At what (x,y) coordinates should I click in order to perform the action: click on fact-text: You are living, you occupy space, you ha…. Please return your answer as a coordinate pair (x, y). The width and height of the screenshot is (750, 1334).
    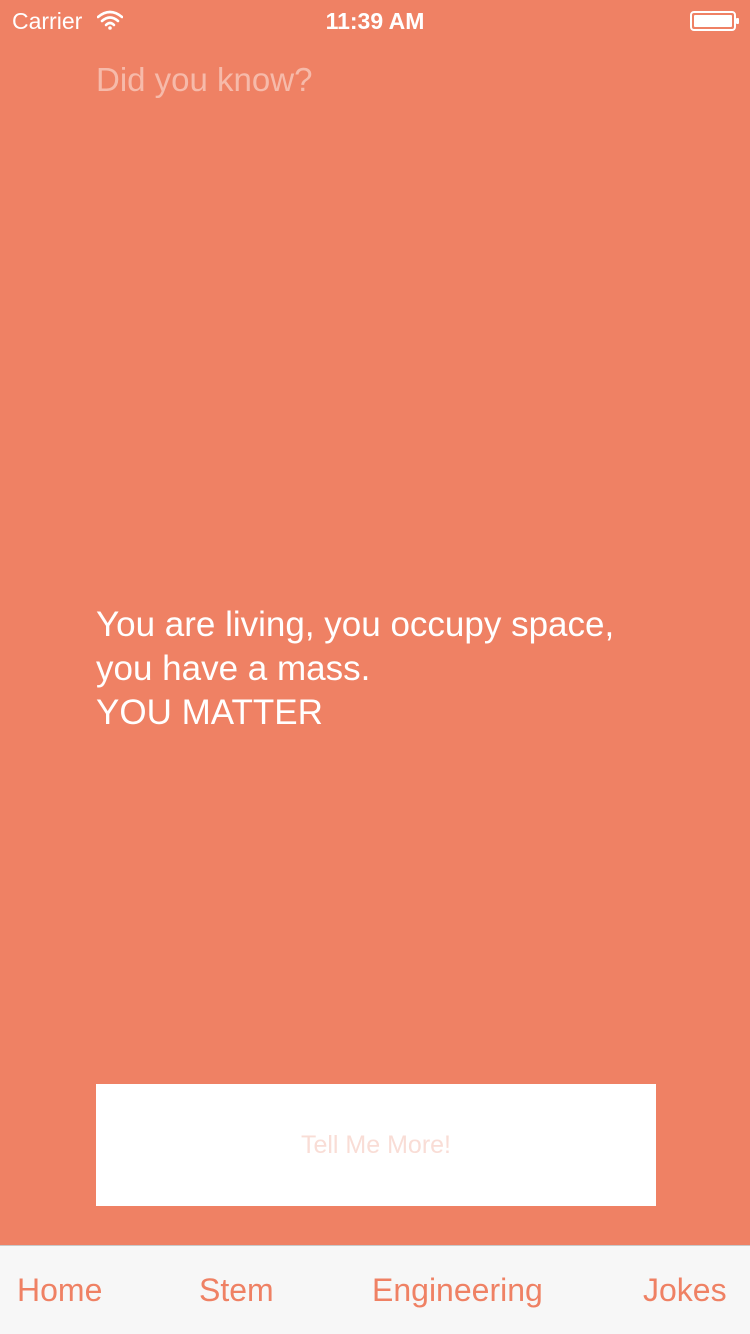
    Looking at the image, I should click on (396, 669).